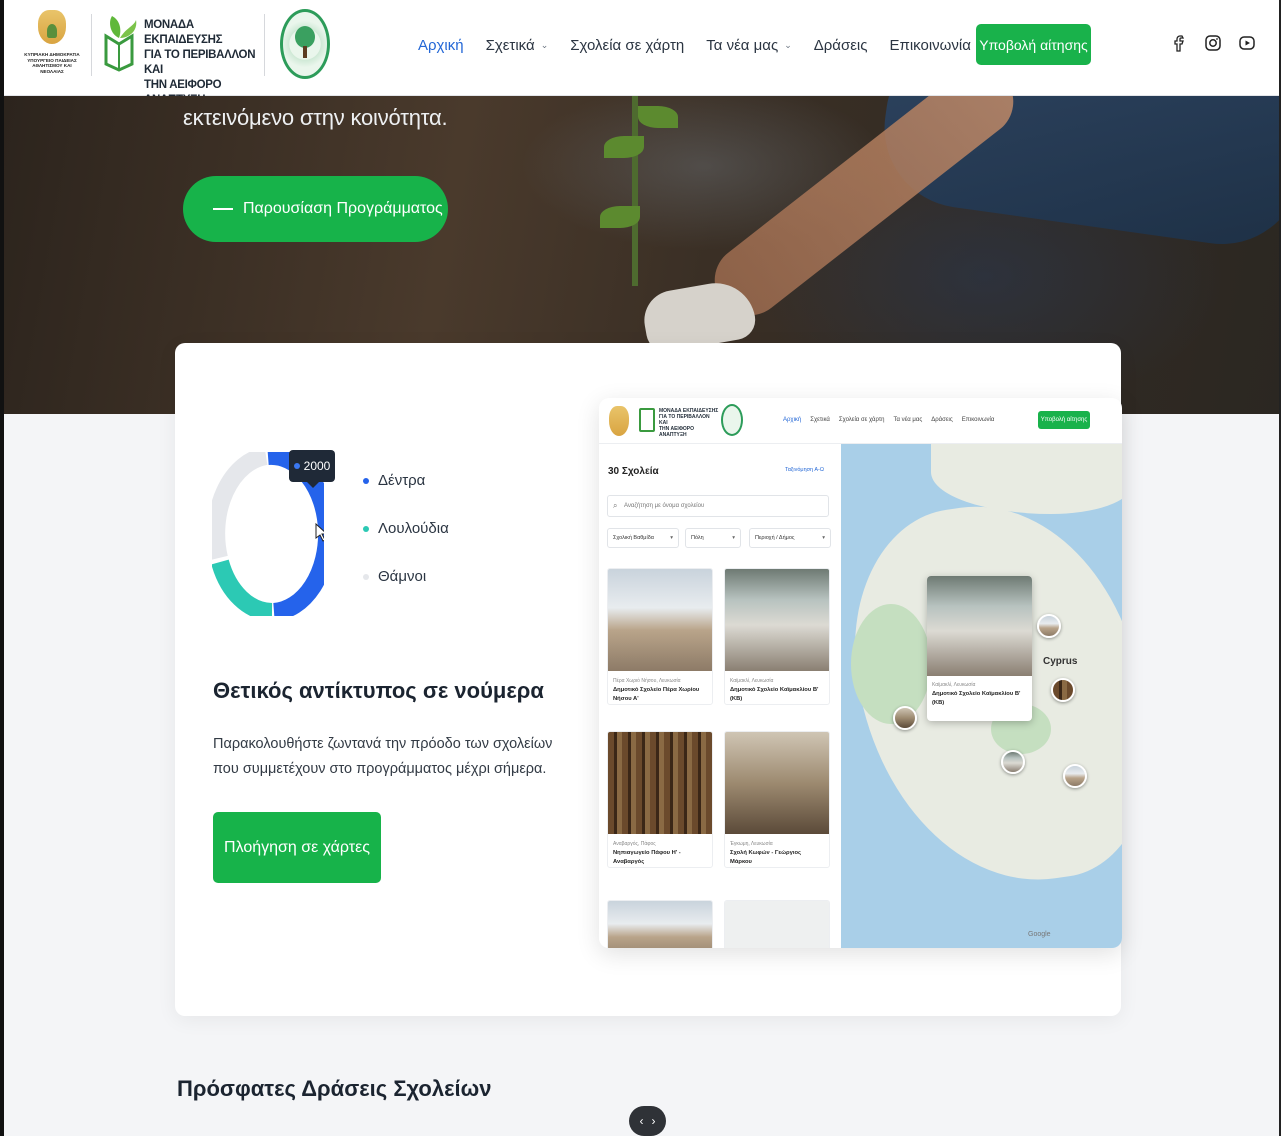 Image resolution: width=1281 pixels, height=1136 pixels. What do you see at coordinates (517, 45) in the screenshot?
I see `nav-item-about: Σχετικά ⌄` at bounding box center [517, 45].